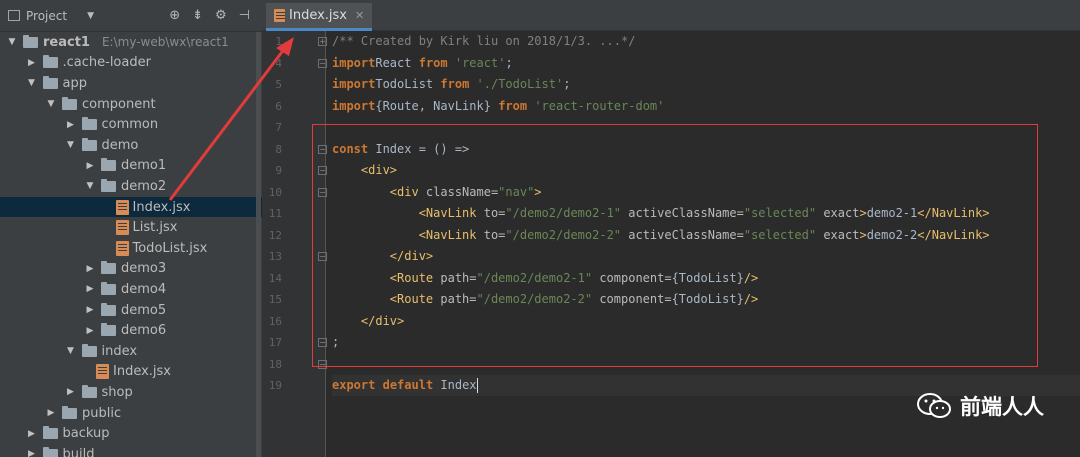  What do you see at coordinates (244, 15) in the screenshot?
I see `hide-icon: ⊣` at bounding box center [244, 15].